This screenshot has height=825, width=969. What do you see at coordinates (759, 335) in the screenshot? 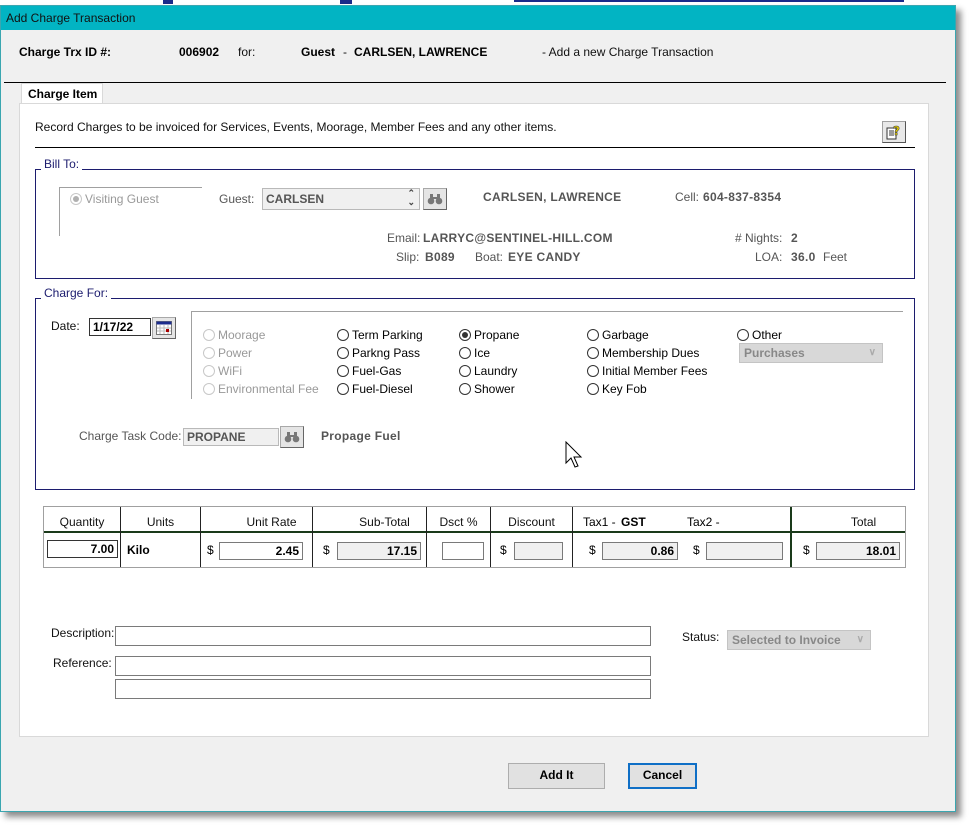
I see `charge-type-radio-other: Other` at bounding box center [759, 335].